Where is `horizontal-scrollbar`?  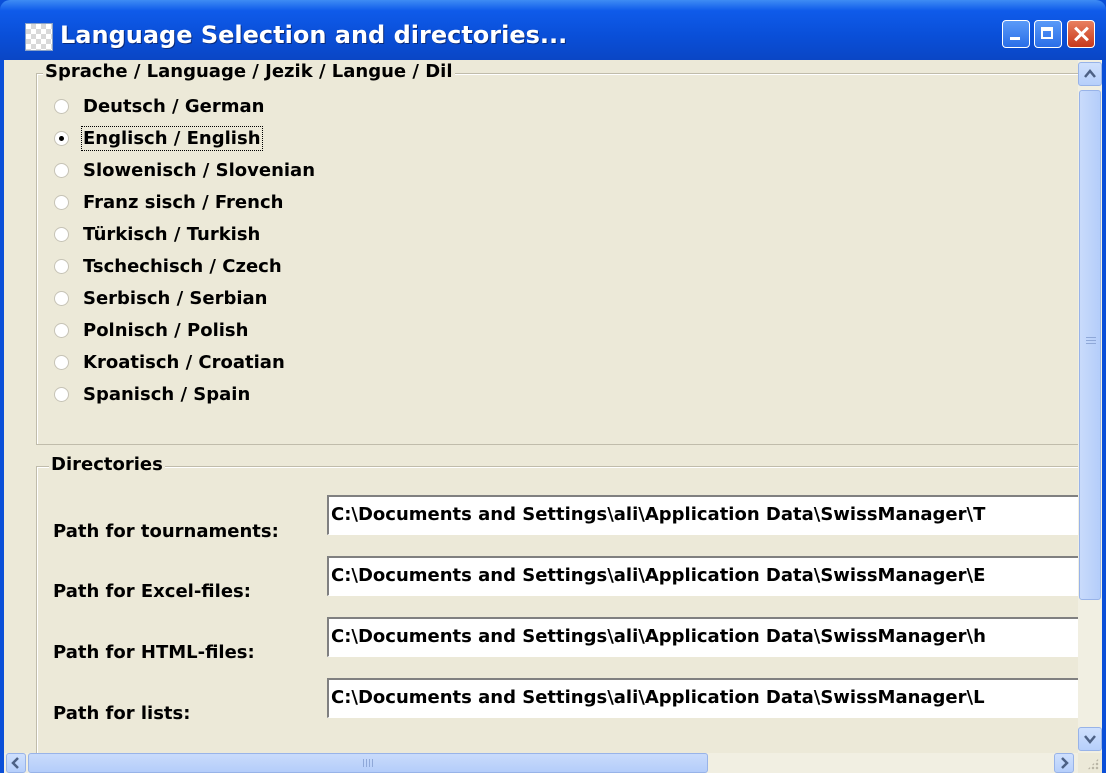 horizontal-scrollbar is located at coordinates (541, 763).